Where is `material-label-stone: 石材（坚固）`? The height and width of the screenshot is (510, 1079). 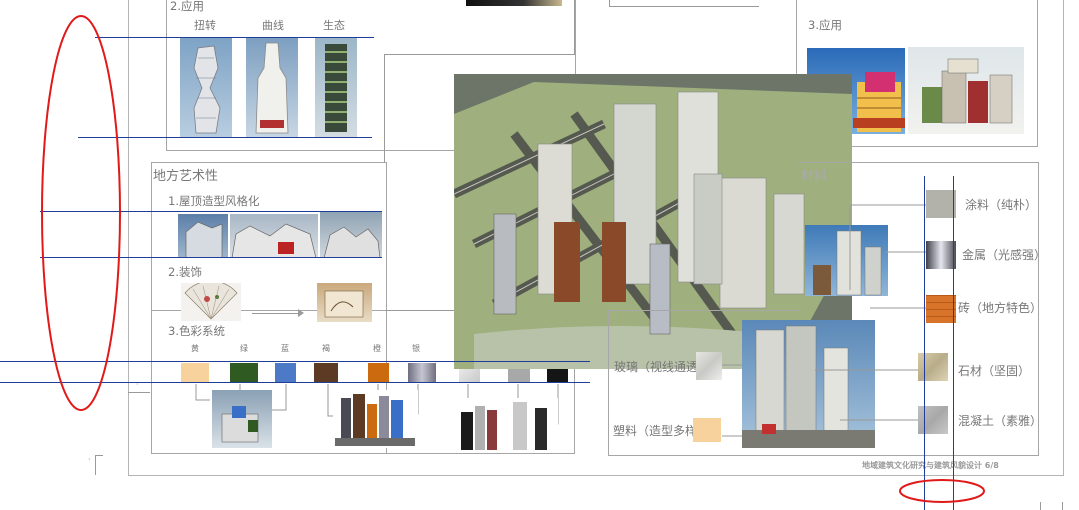
material-label-stone: 石材（坚固） is located at coordinates (994, 371).